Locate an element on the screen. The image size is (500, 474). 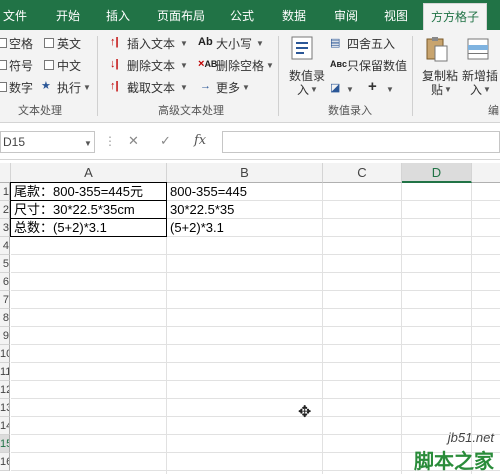
formula-bar: D15 ▼ ⋮ ✕ ✓ fx is located at coordinates (250, 142).